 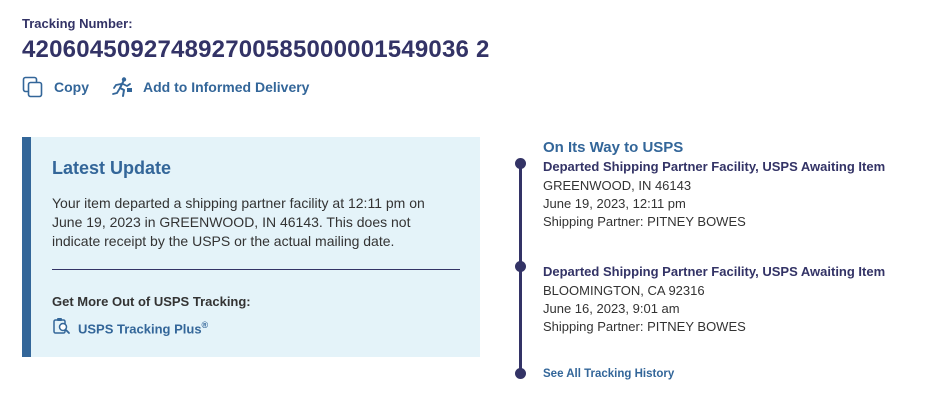 What do you see at coordinates (624, 290) in the screenshot?
I see `event-location: BLOOMINGTON, CA 92316` at bounding box center [624, 290].